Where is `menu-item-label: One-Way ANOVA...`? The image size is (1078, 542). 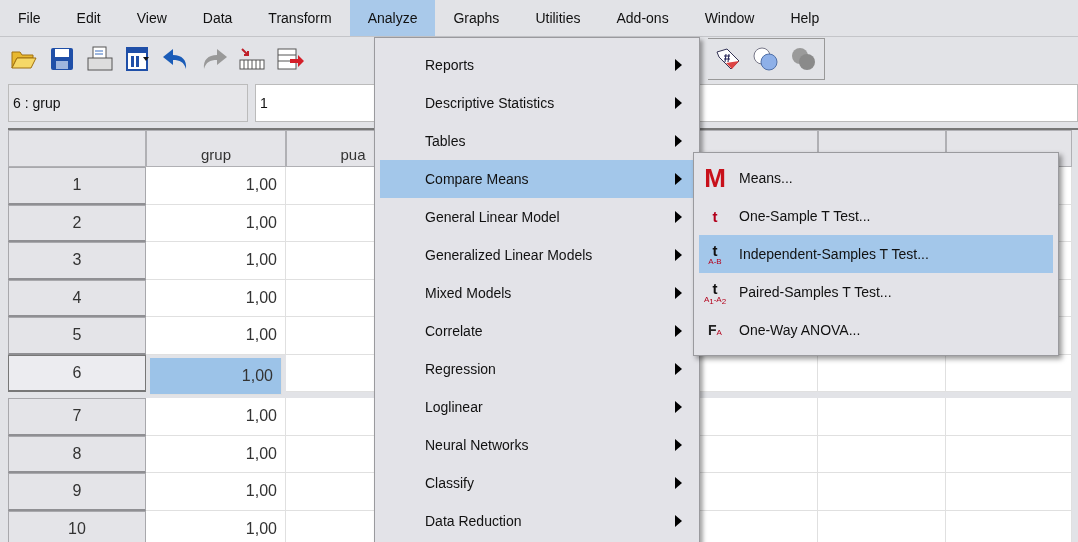 menu-item-label: One-Way ANOVA... is located at coordinates (800, 330).